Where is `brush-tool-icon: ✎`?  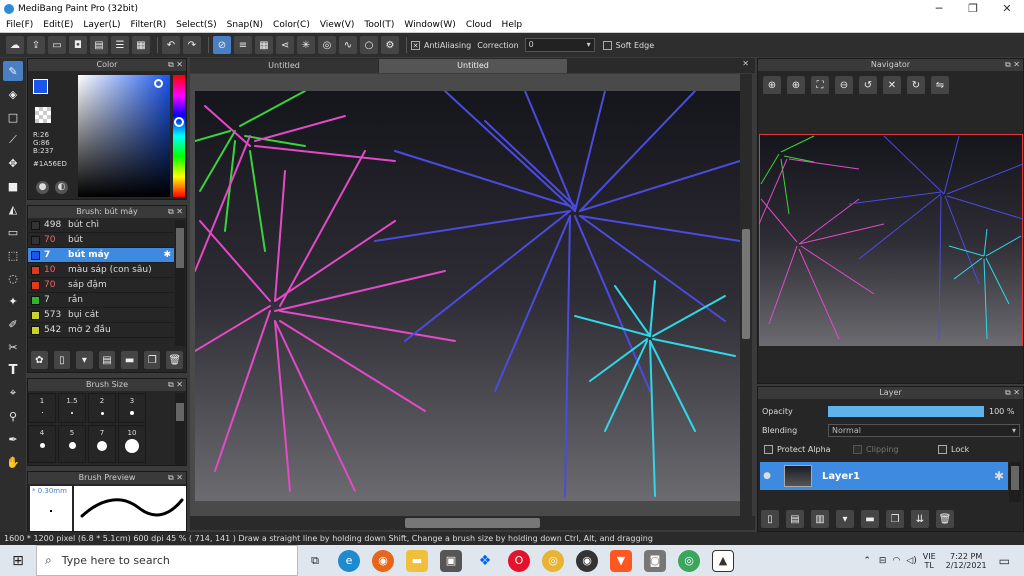
brush-tool-icon: ✎ is located at coordinates (13, 71).